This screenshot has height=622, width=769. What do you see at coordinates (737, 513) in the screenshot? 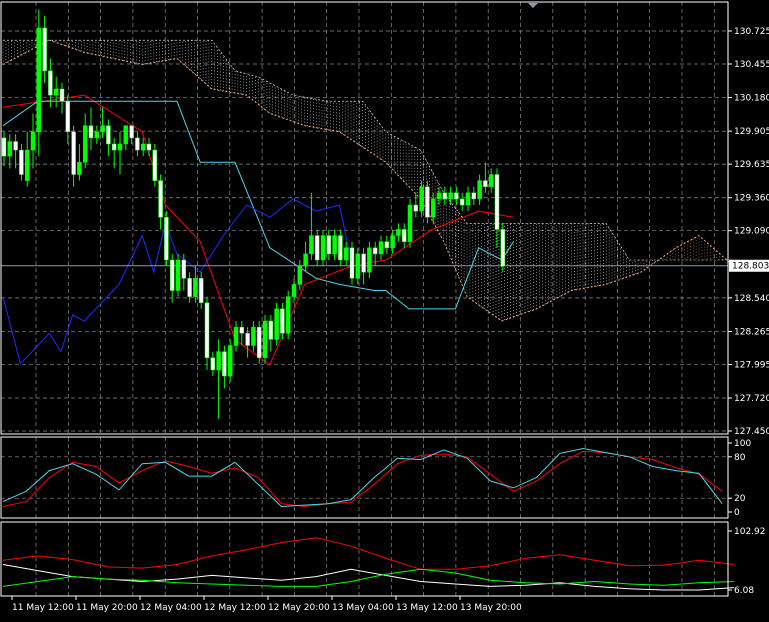
I see `stochastic-axis-label: 0` at bounding box center [737, 513].